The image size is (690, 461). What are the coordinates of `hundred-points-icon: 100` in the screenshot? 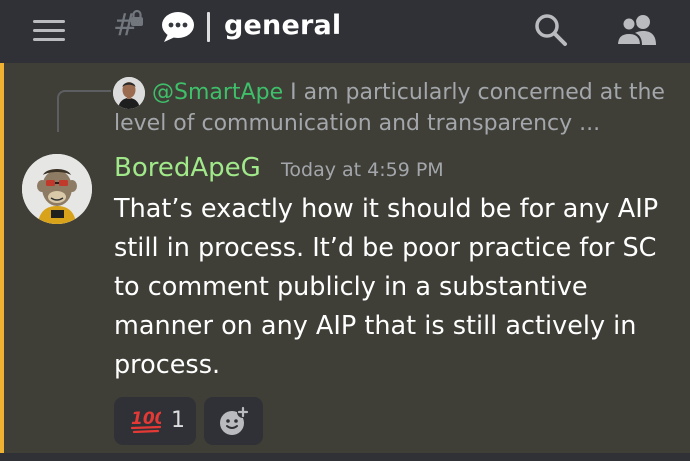 It's located at (146, 421).